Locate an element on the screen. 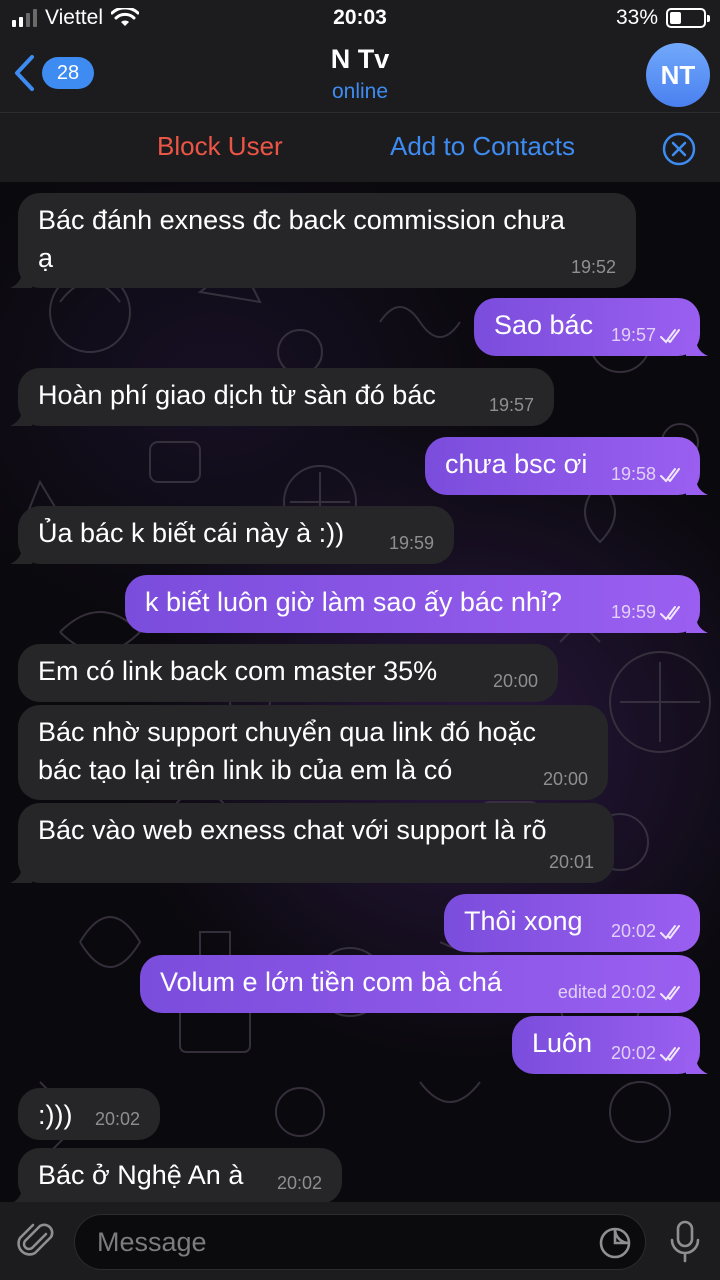  contact-action-bar: Block User Add to Contacts is located at coordinates (360, 147).